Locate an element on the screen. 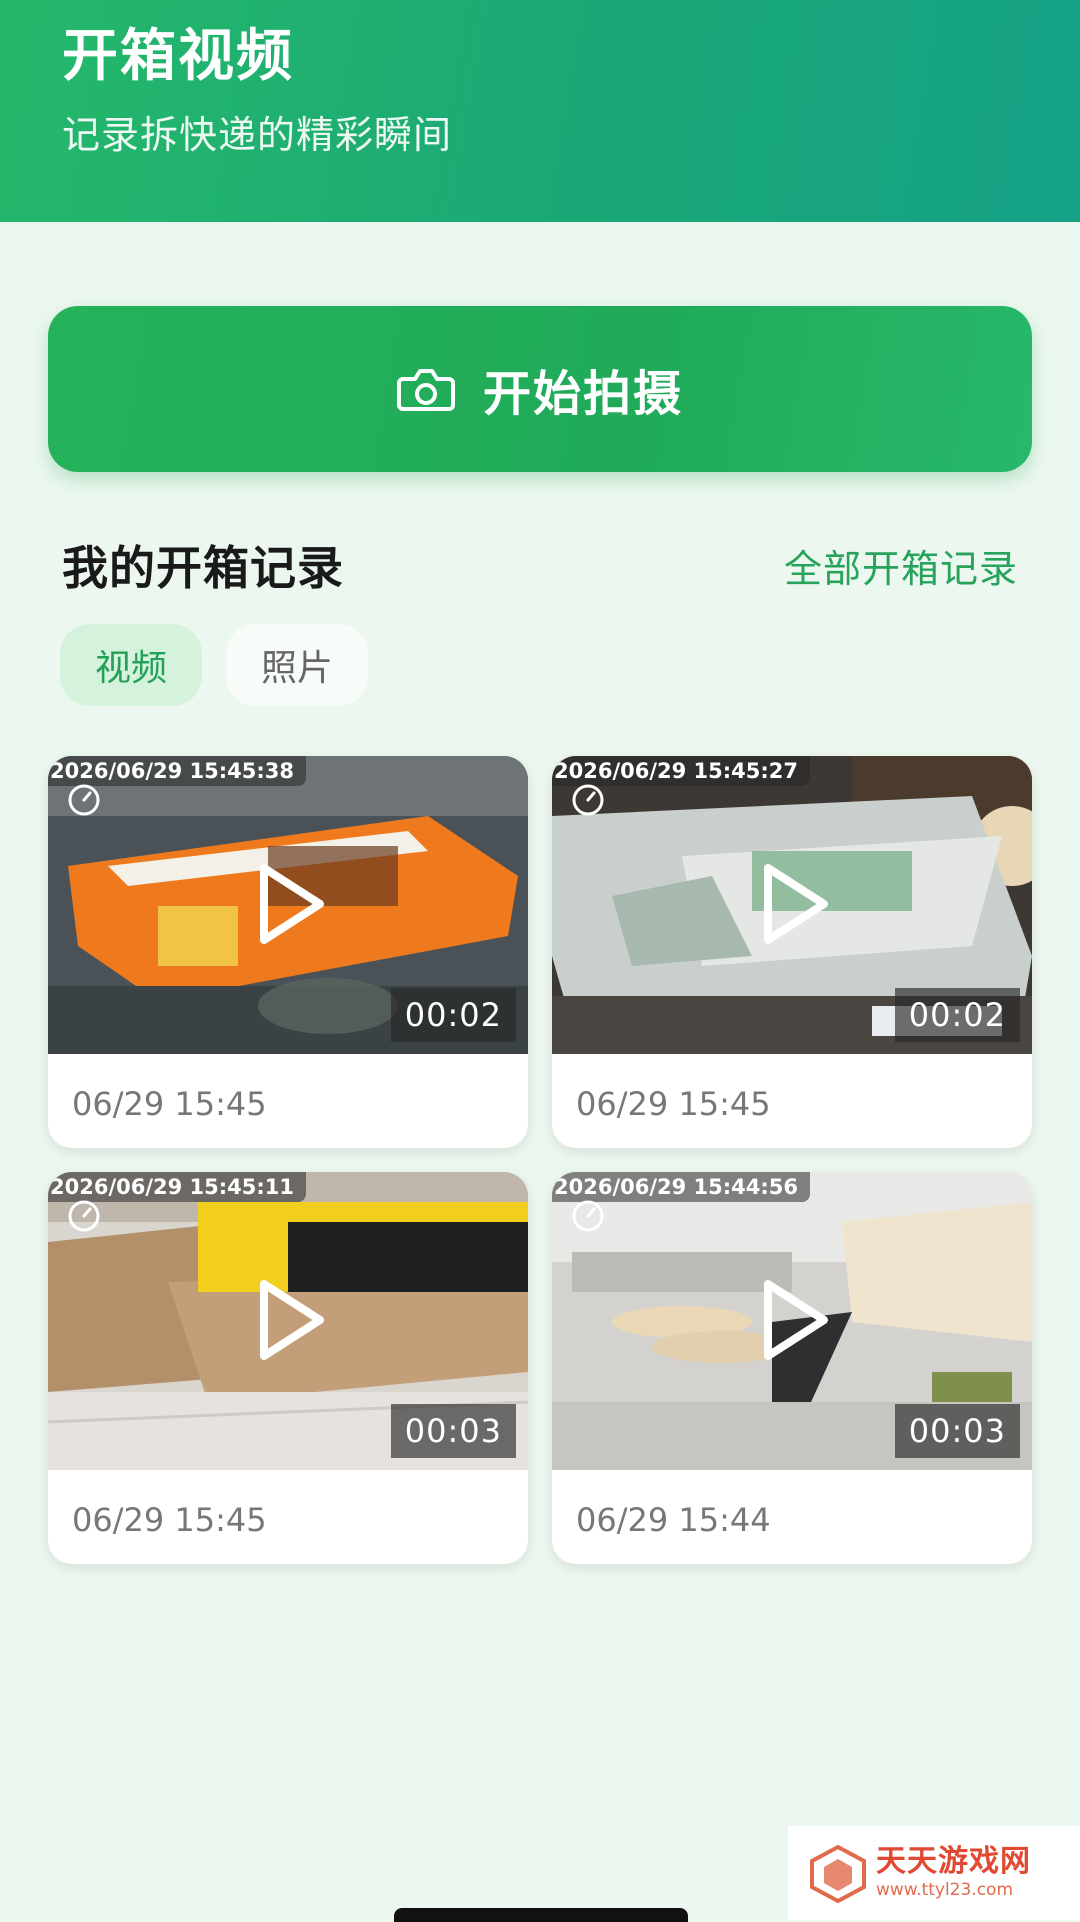 Image resolution: width=1080 pixels, height=1922 pixels. watermark-text: 天天游戏网 www.ttyl23.com is located at coordinates (953, 1873).